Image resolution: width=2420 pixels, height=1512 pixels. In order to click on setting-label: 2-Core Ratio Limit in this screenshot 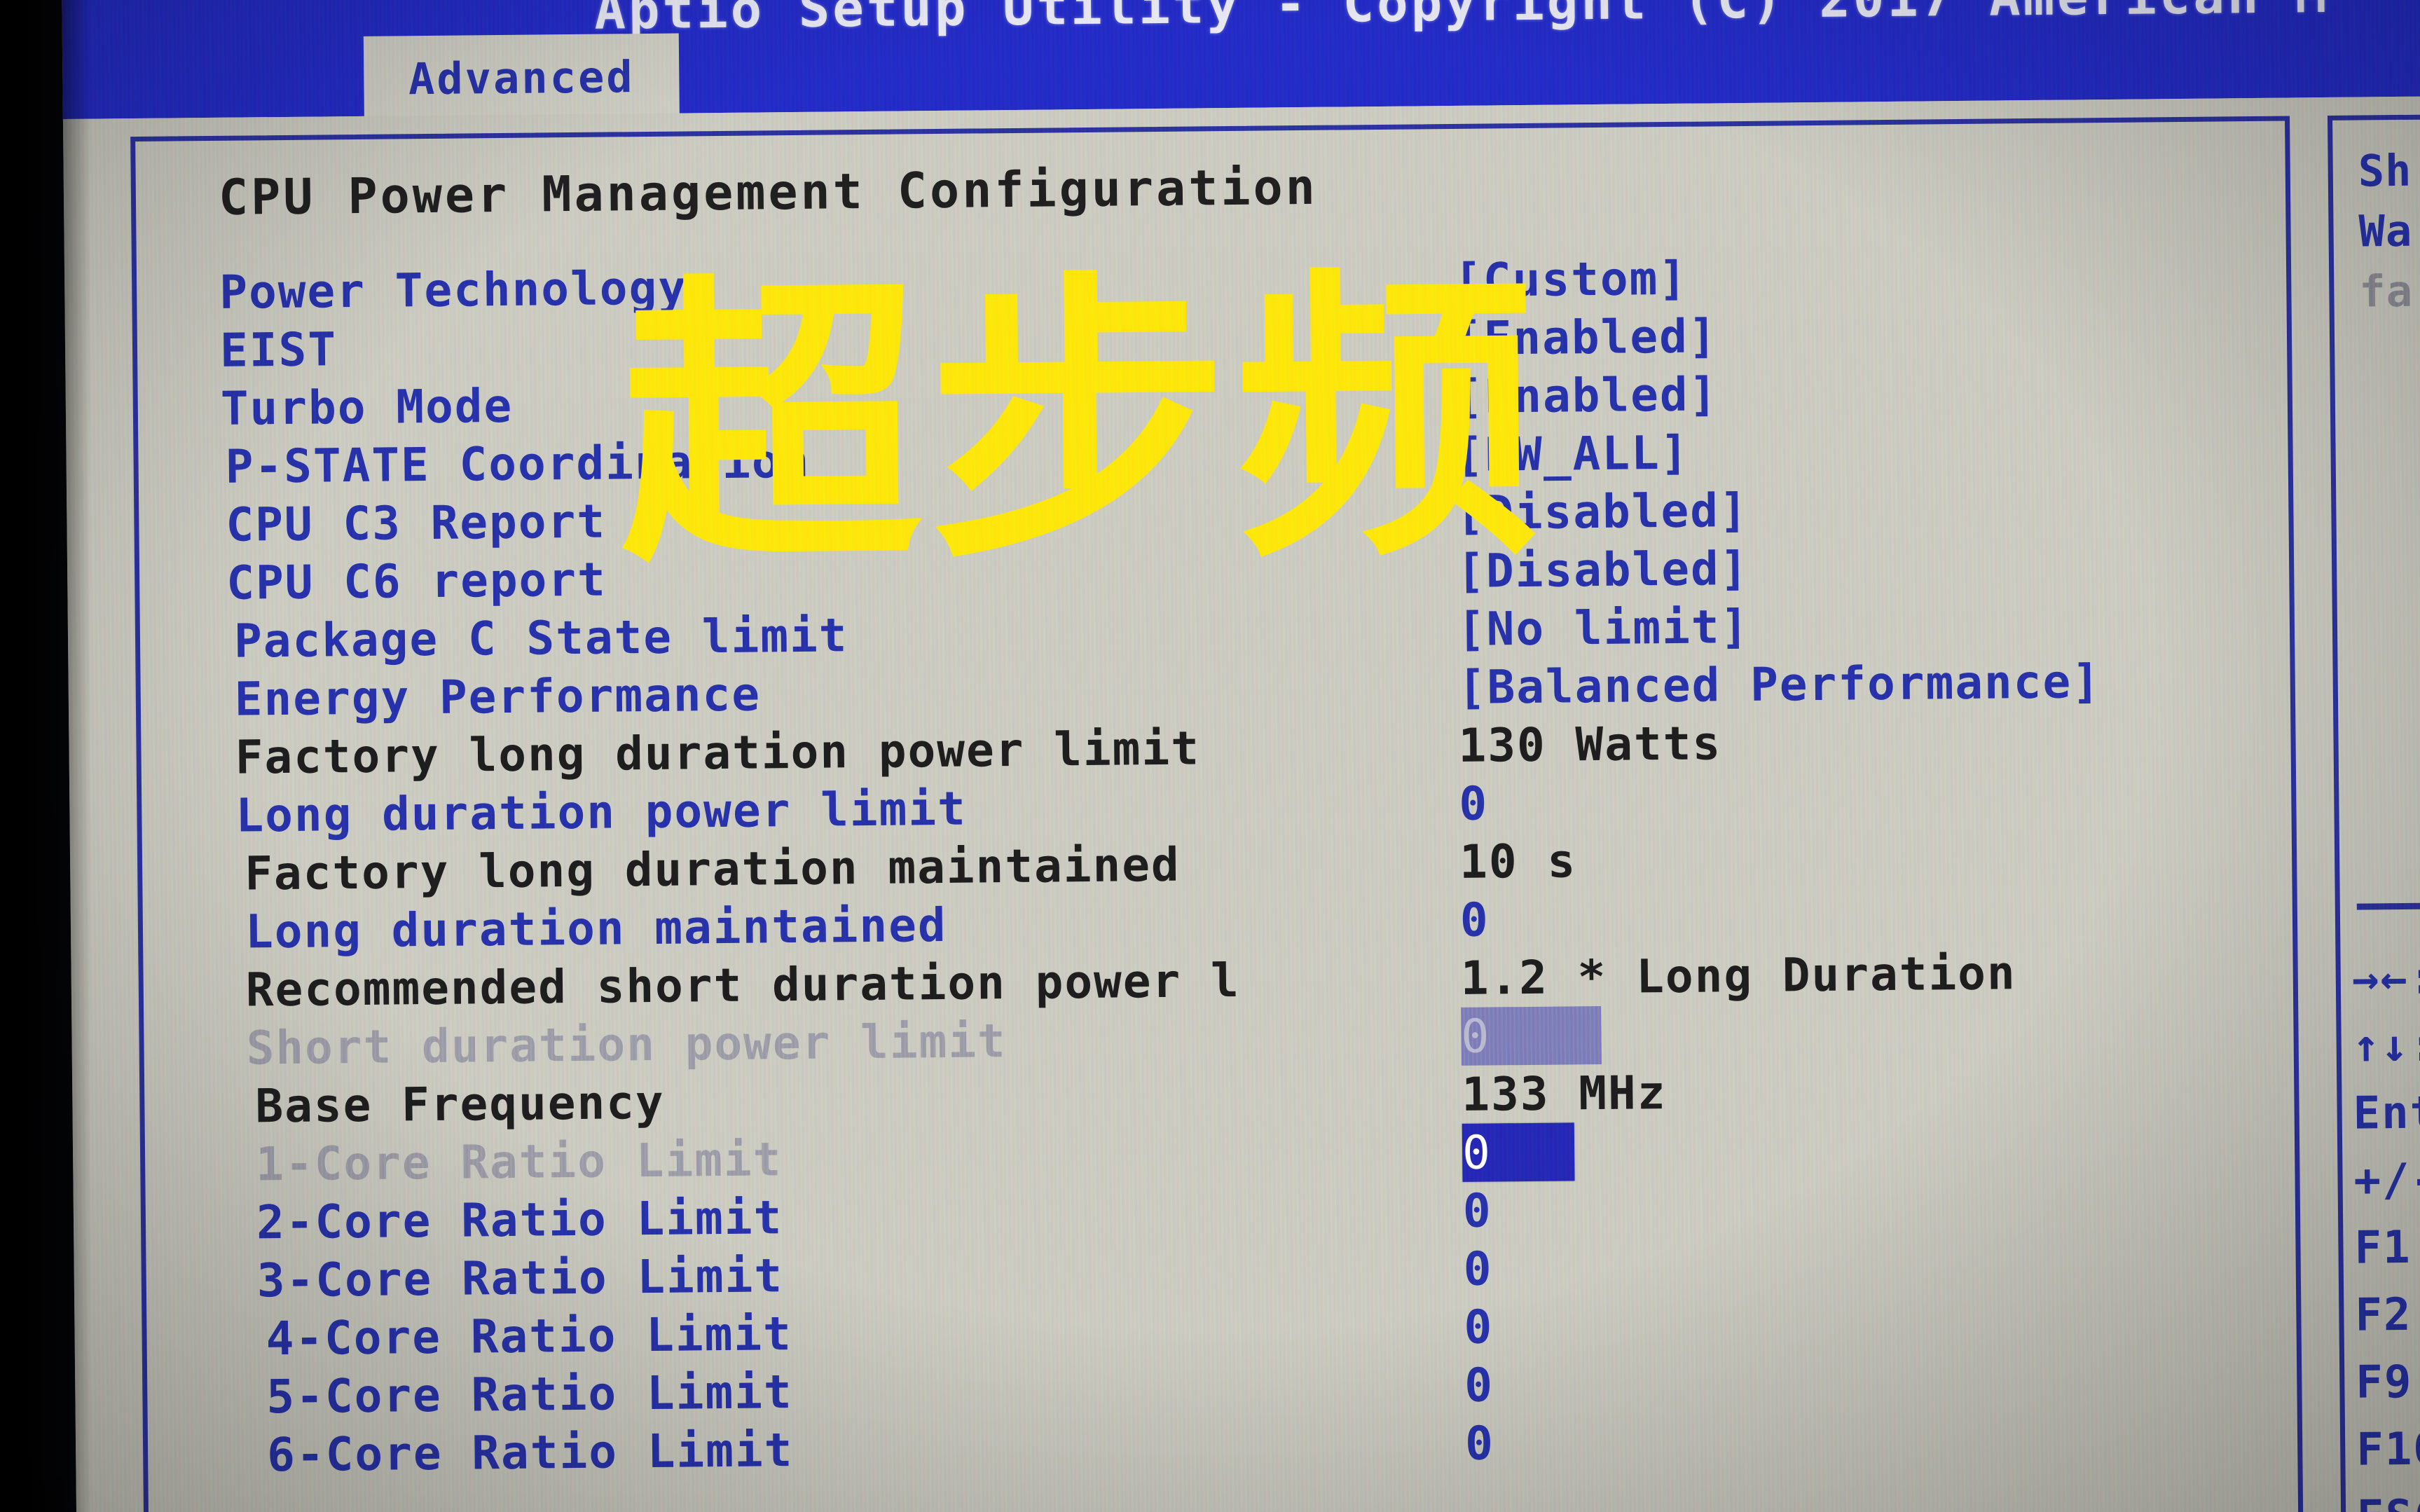, I will do `click(519, 1220)`.